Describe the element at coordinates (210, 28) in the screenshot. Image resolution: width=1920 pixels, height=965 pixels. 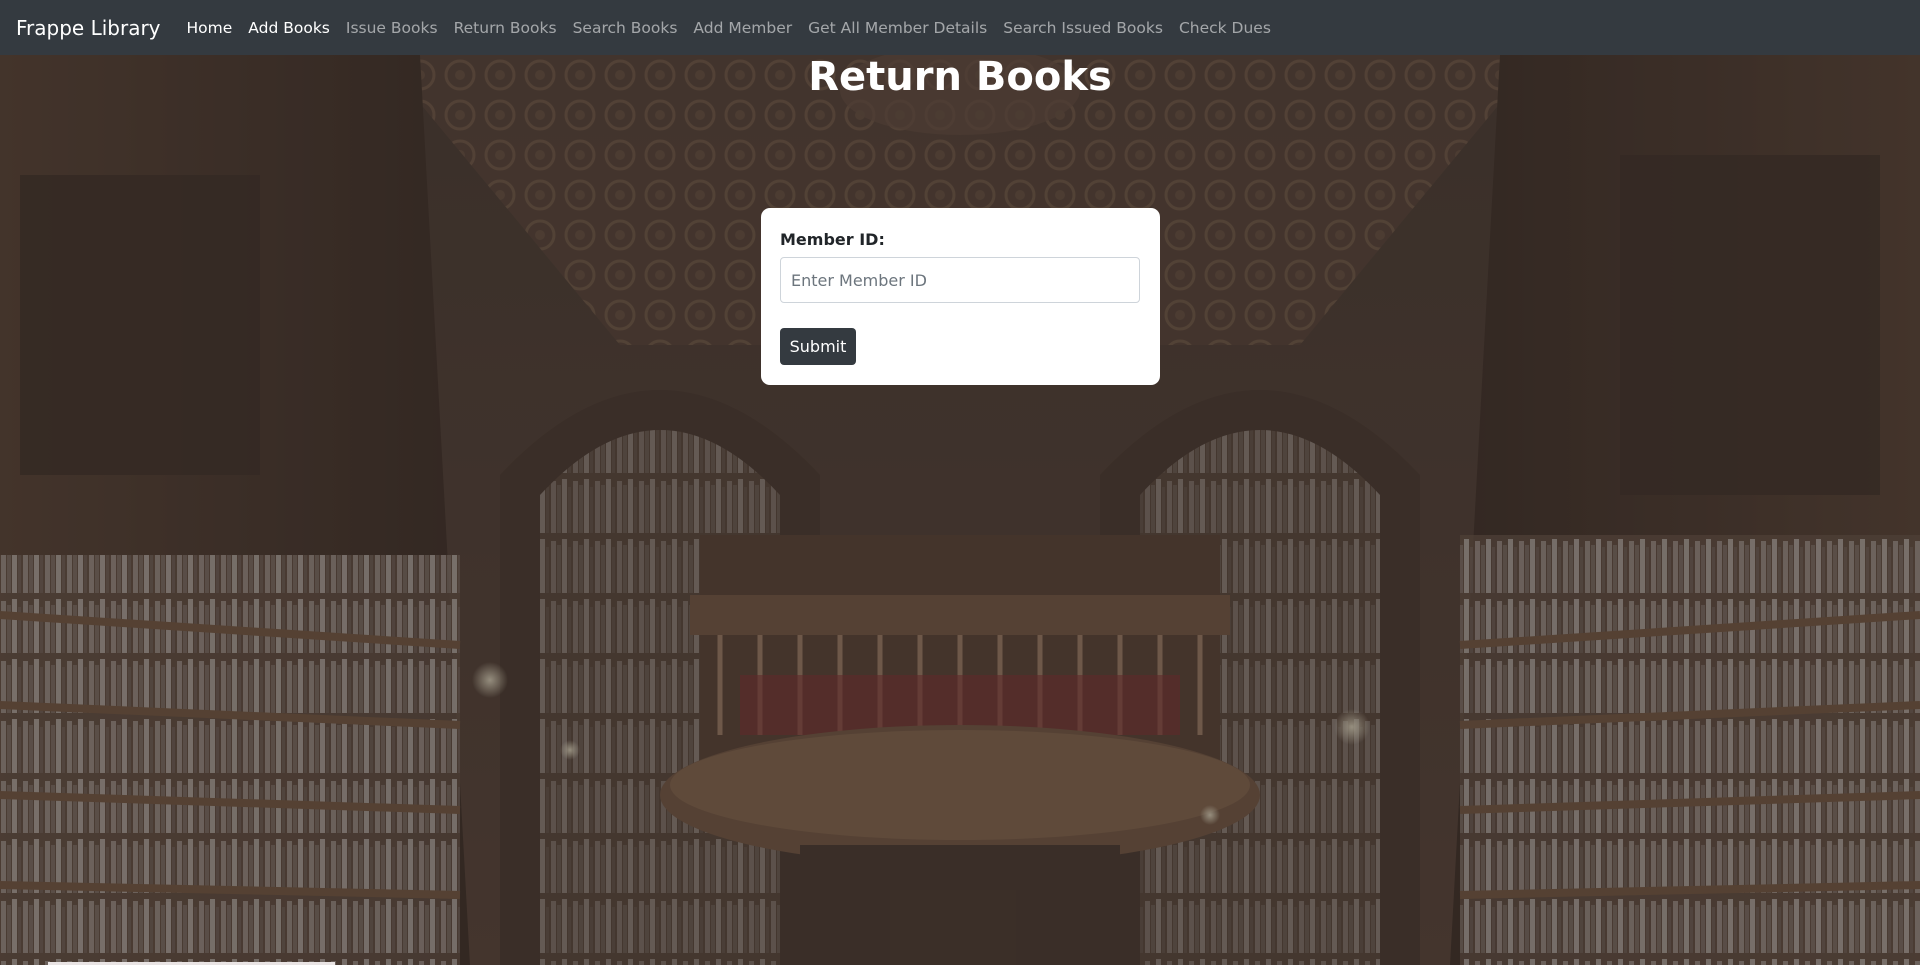
I see `nav-item-home: Home` at that location.